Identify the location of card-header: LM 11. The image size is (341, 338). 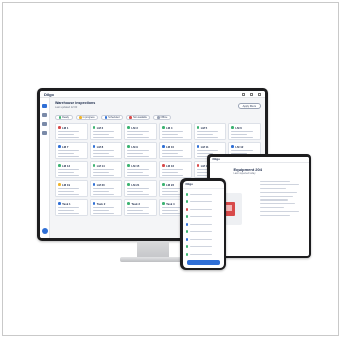
(210, 147).